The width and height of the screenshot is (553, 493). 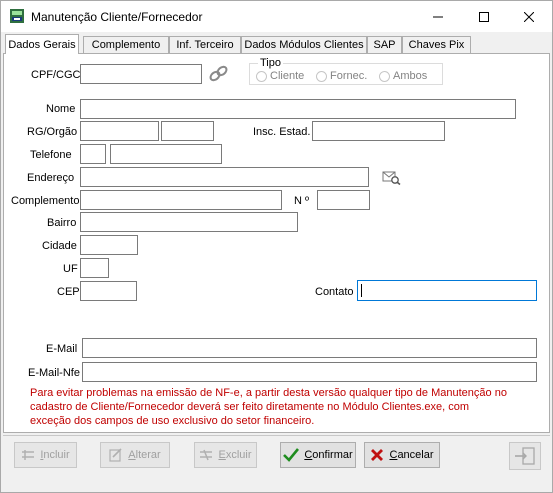 I want to click on telefone-input, so click(x=166, y=154).